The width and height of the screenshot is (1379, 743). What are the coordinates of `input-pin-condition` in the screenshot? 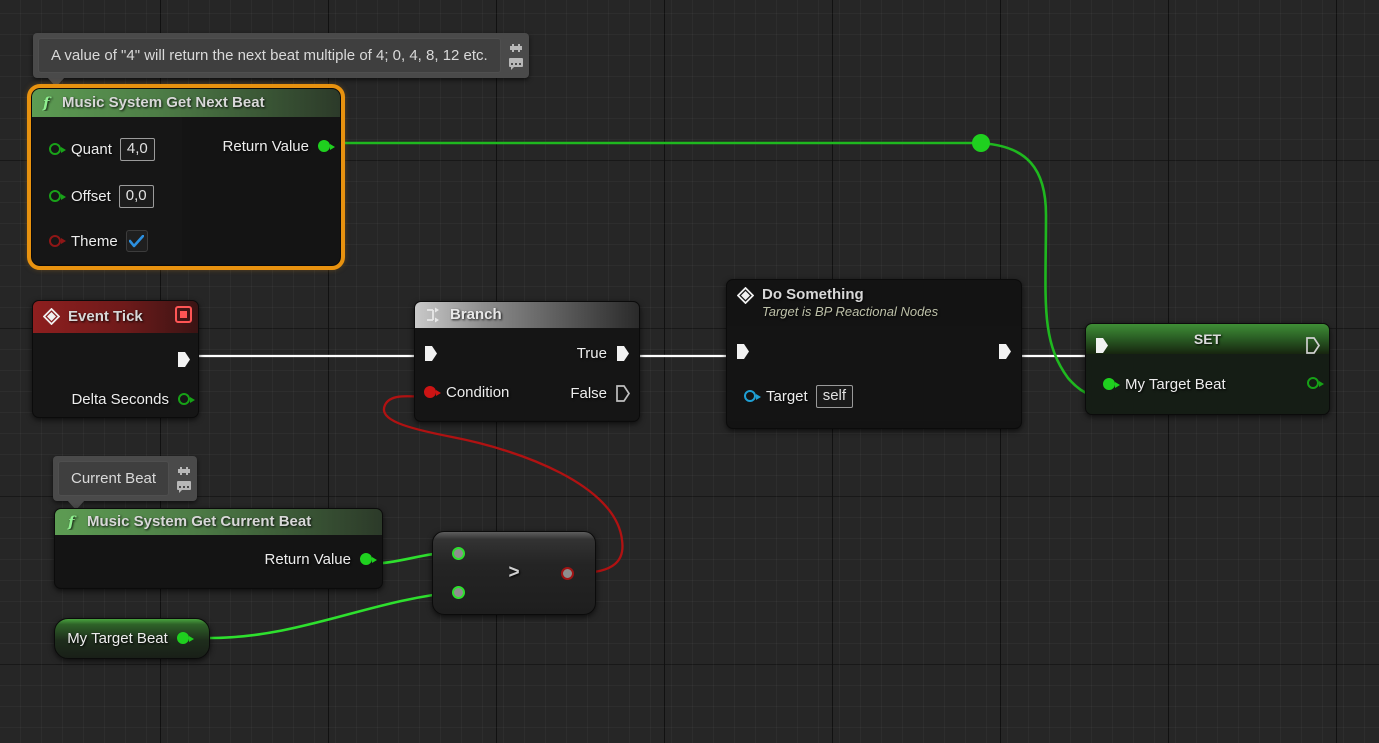 It's located at (432, 392).